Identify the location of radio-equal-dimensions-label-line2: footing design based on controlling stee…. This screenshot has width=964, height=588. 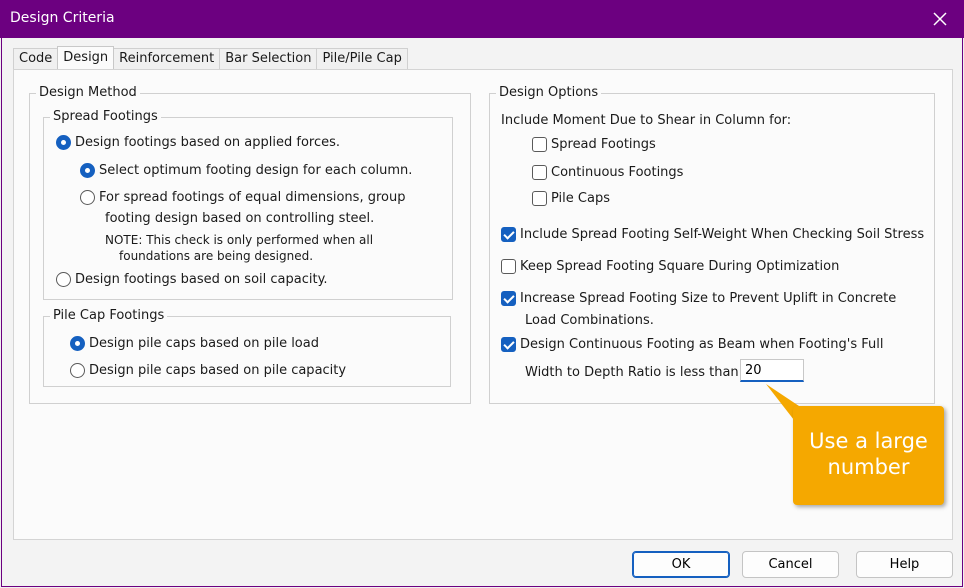
(240, 218).